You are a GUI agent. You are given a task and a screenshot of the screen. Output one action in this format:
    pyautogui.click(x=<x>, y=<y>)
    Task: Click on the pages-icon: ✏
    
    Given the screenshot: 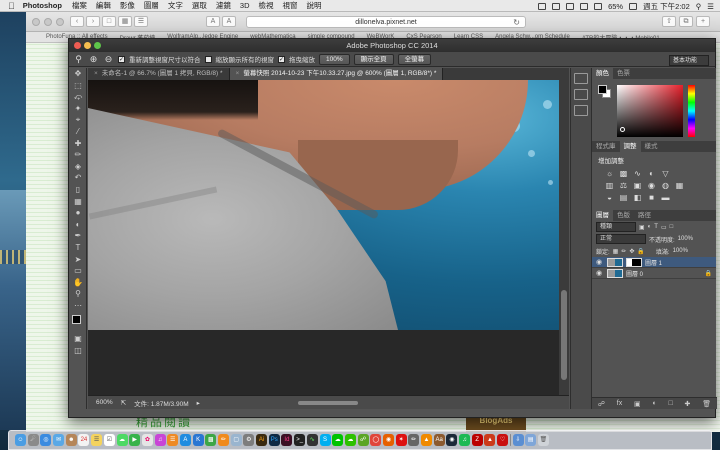 What is the action you would take?
    pyautogui.click(x=223, y=440)
    